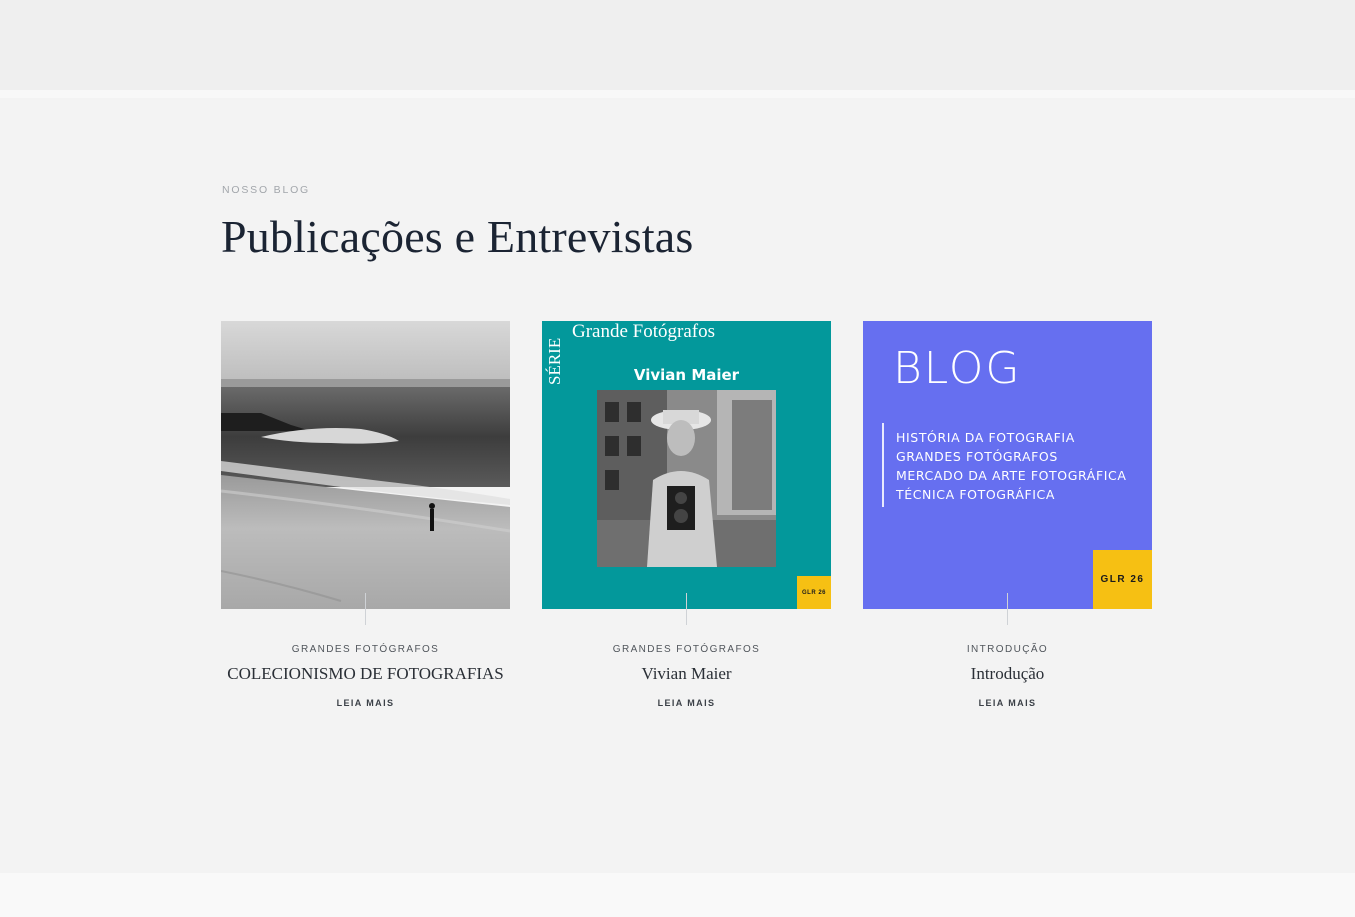 Image resolution: width=1355 pixels, height=917 pixels. What do you see at coordinates (1007, 649) in the screenshot?
I see `card-category: INTRODUÇÃO` at bounding box center [1007, 649].